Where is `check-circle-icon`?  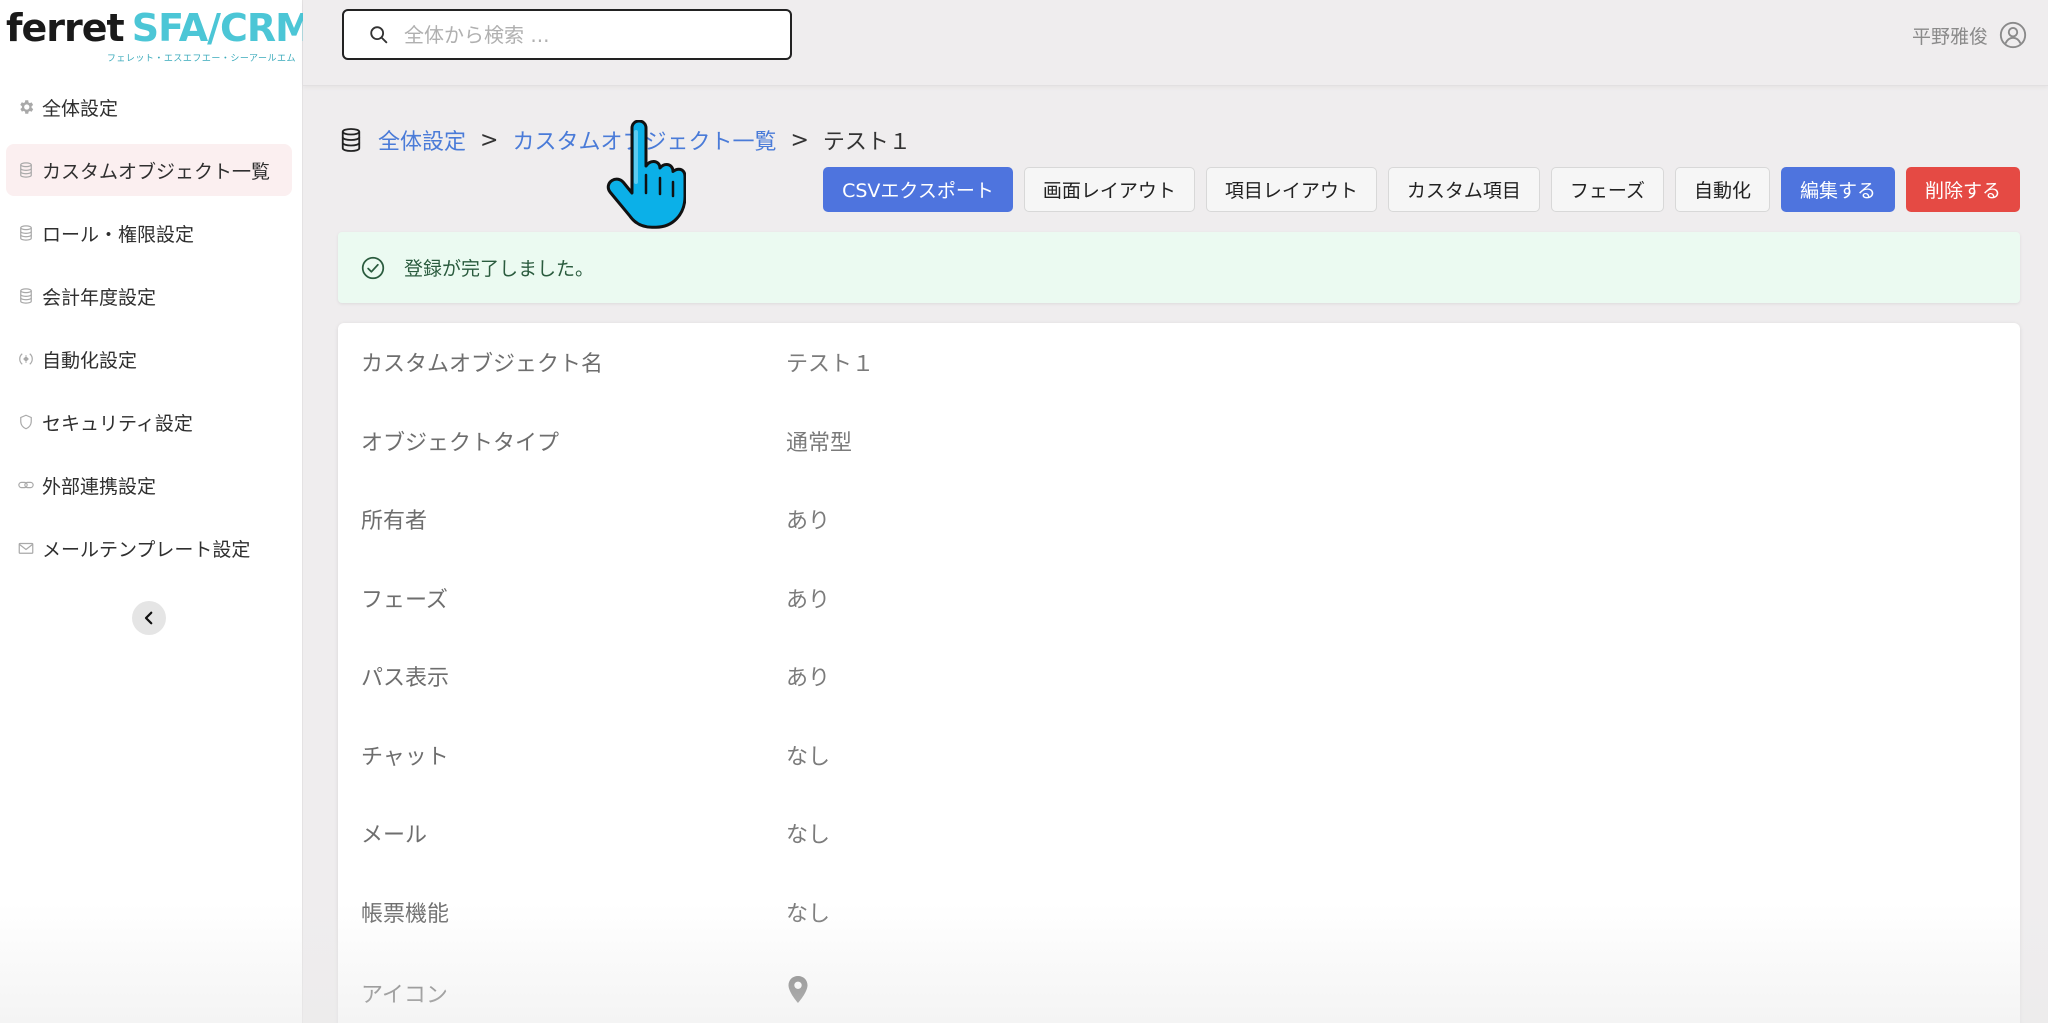
check-circle-icon is located at coordinates (373, 267).